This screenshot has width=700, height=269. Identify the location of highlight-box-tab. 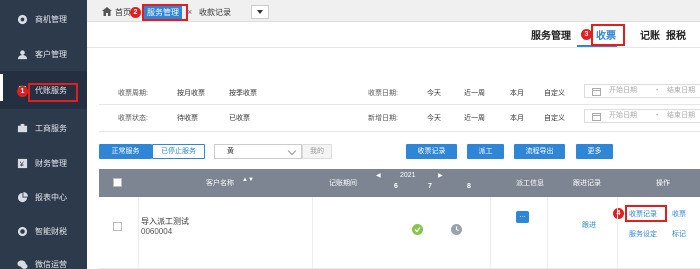
(165, 12).